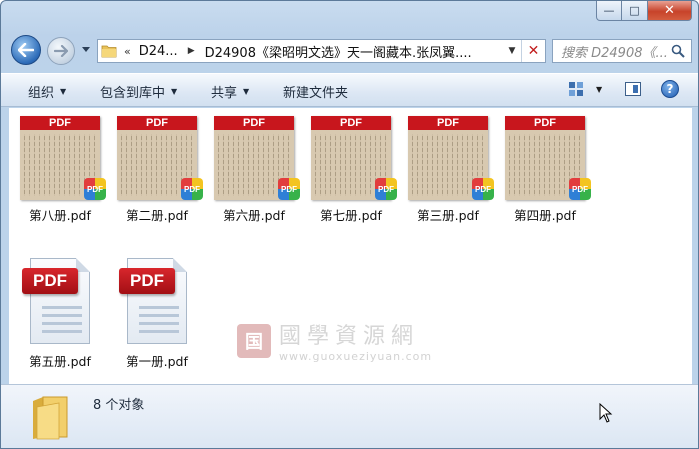  I want to click on minimize-button: —, so click(609, 11).